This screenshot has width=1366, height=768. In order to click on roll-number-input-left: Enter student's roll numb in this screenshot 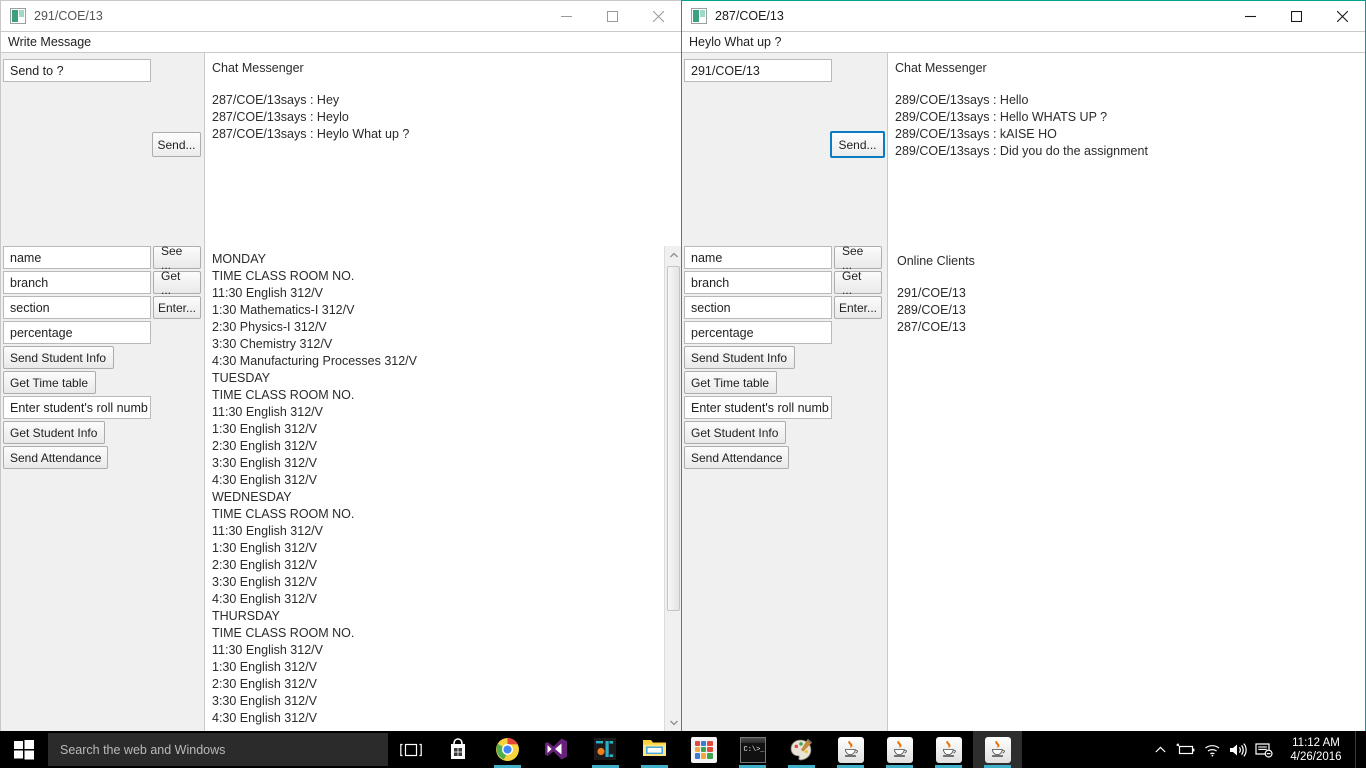, I will do `click(77, 407)`.